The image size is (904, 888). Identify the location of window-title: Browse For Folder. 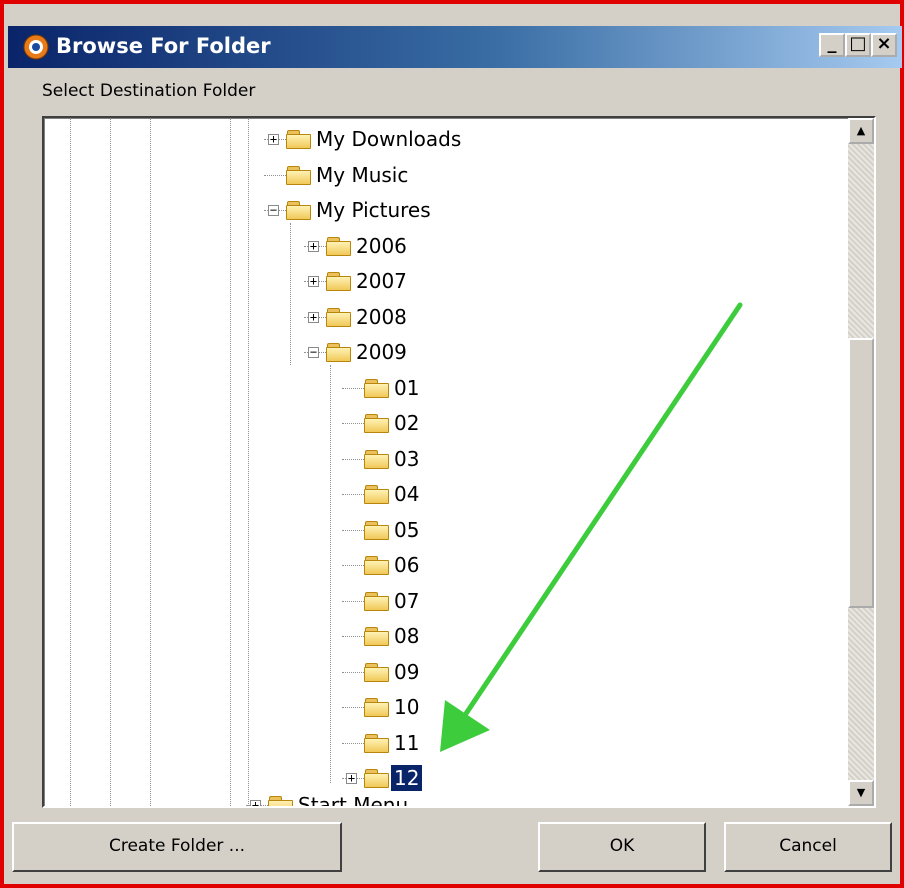
(163, 46).